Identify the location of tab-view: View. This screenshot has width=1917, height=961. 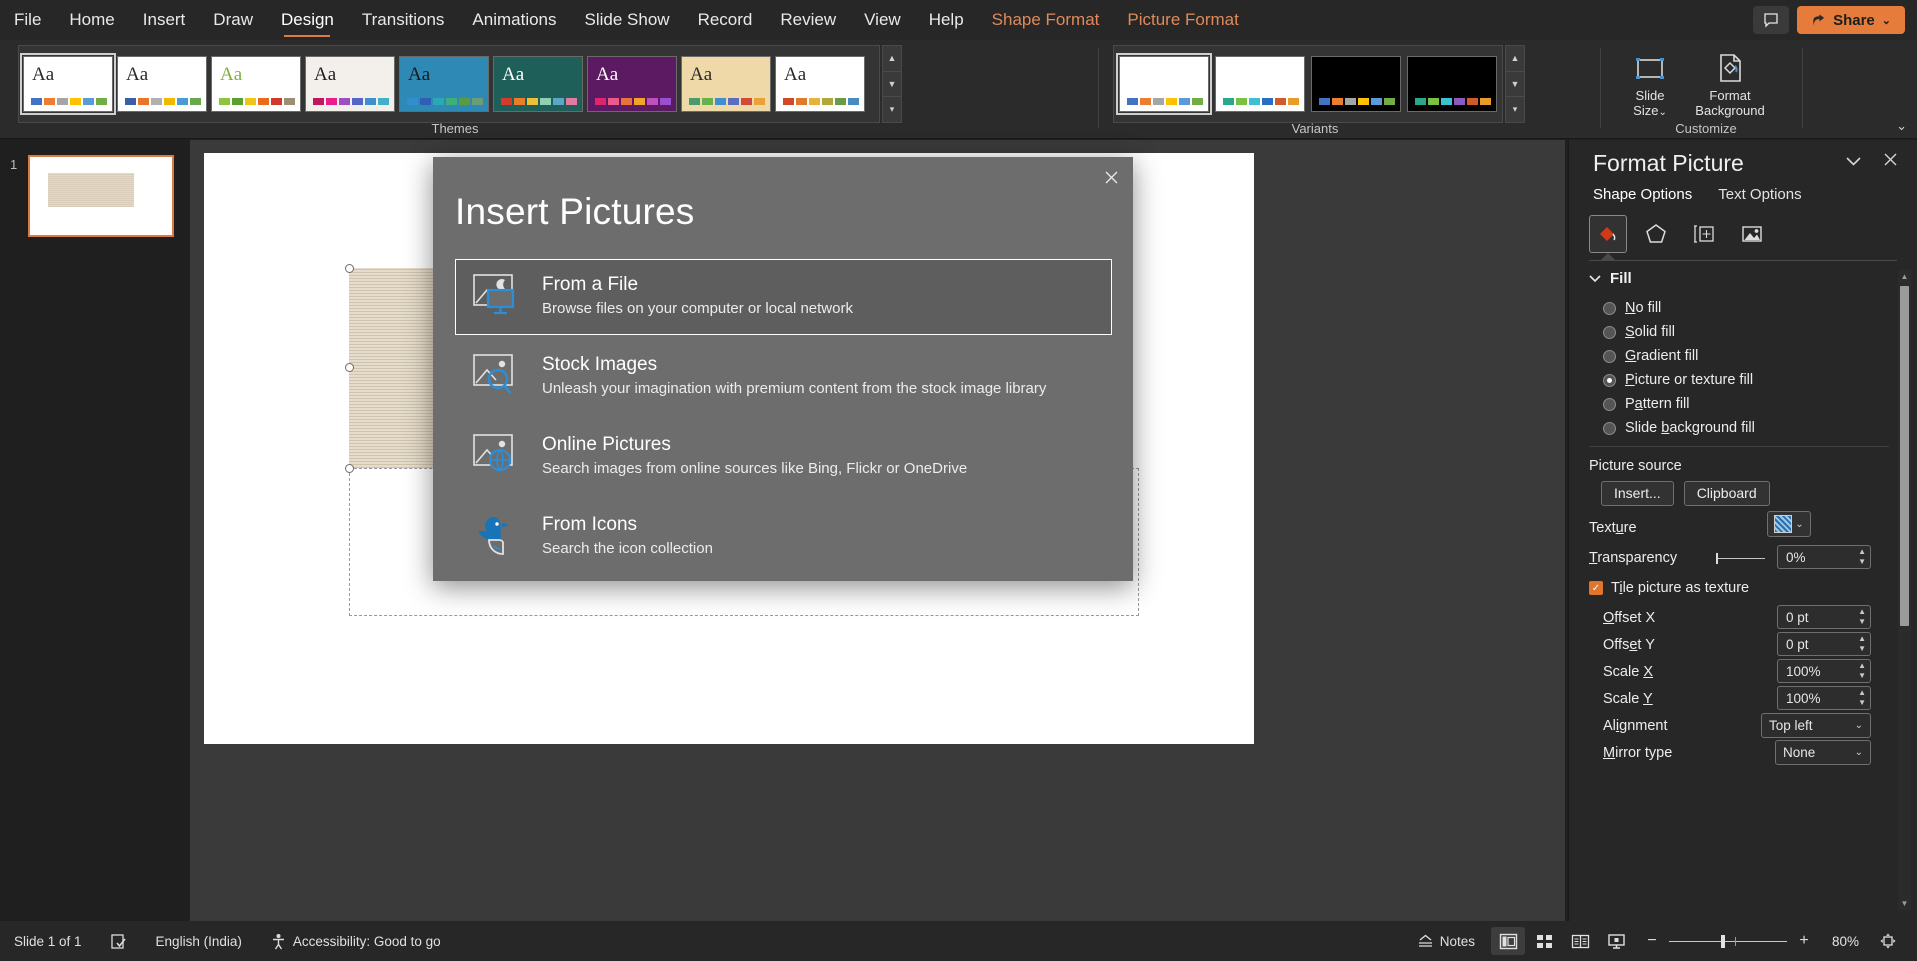
(882, 20).